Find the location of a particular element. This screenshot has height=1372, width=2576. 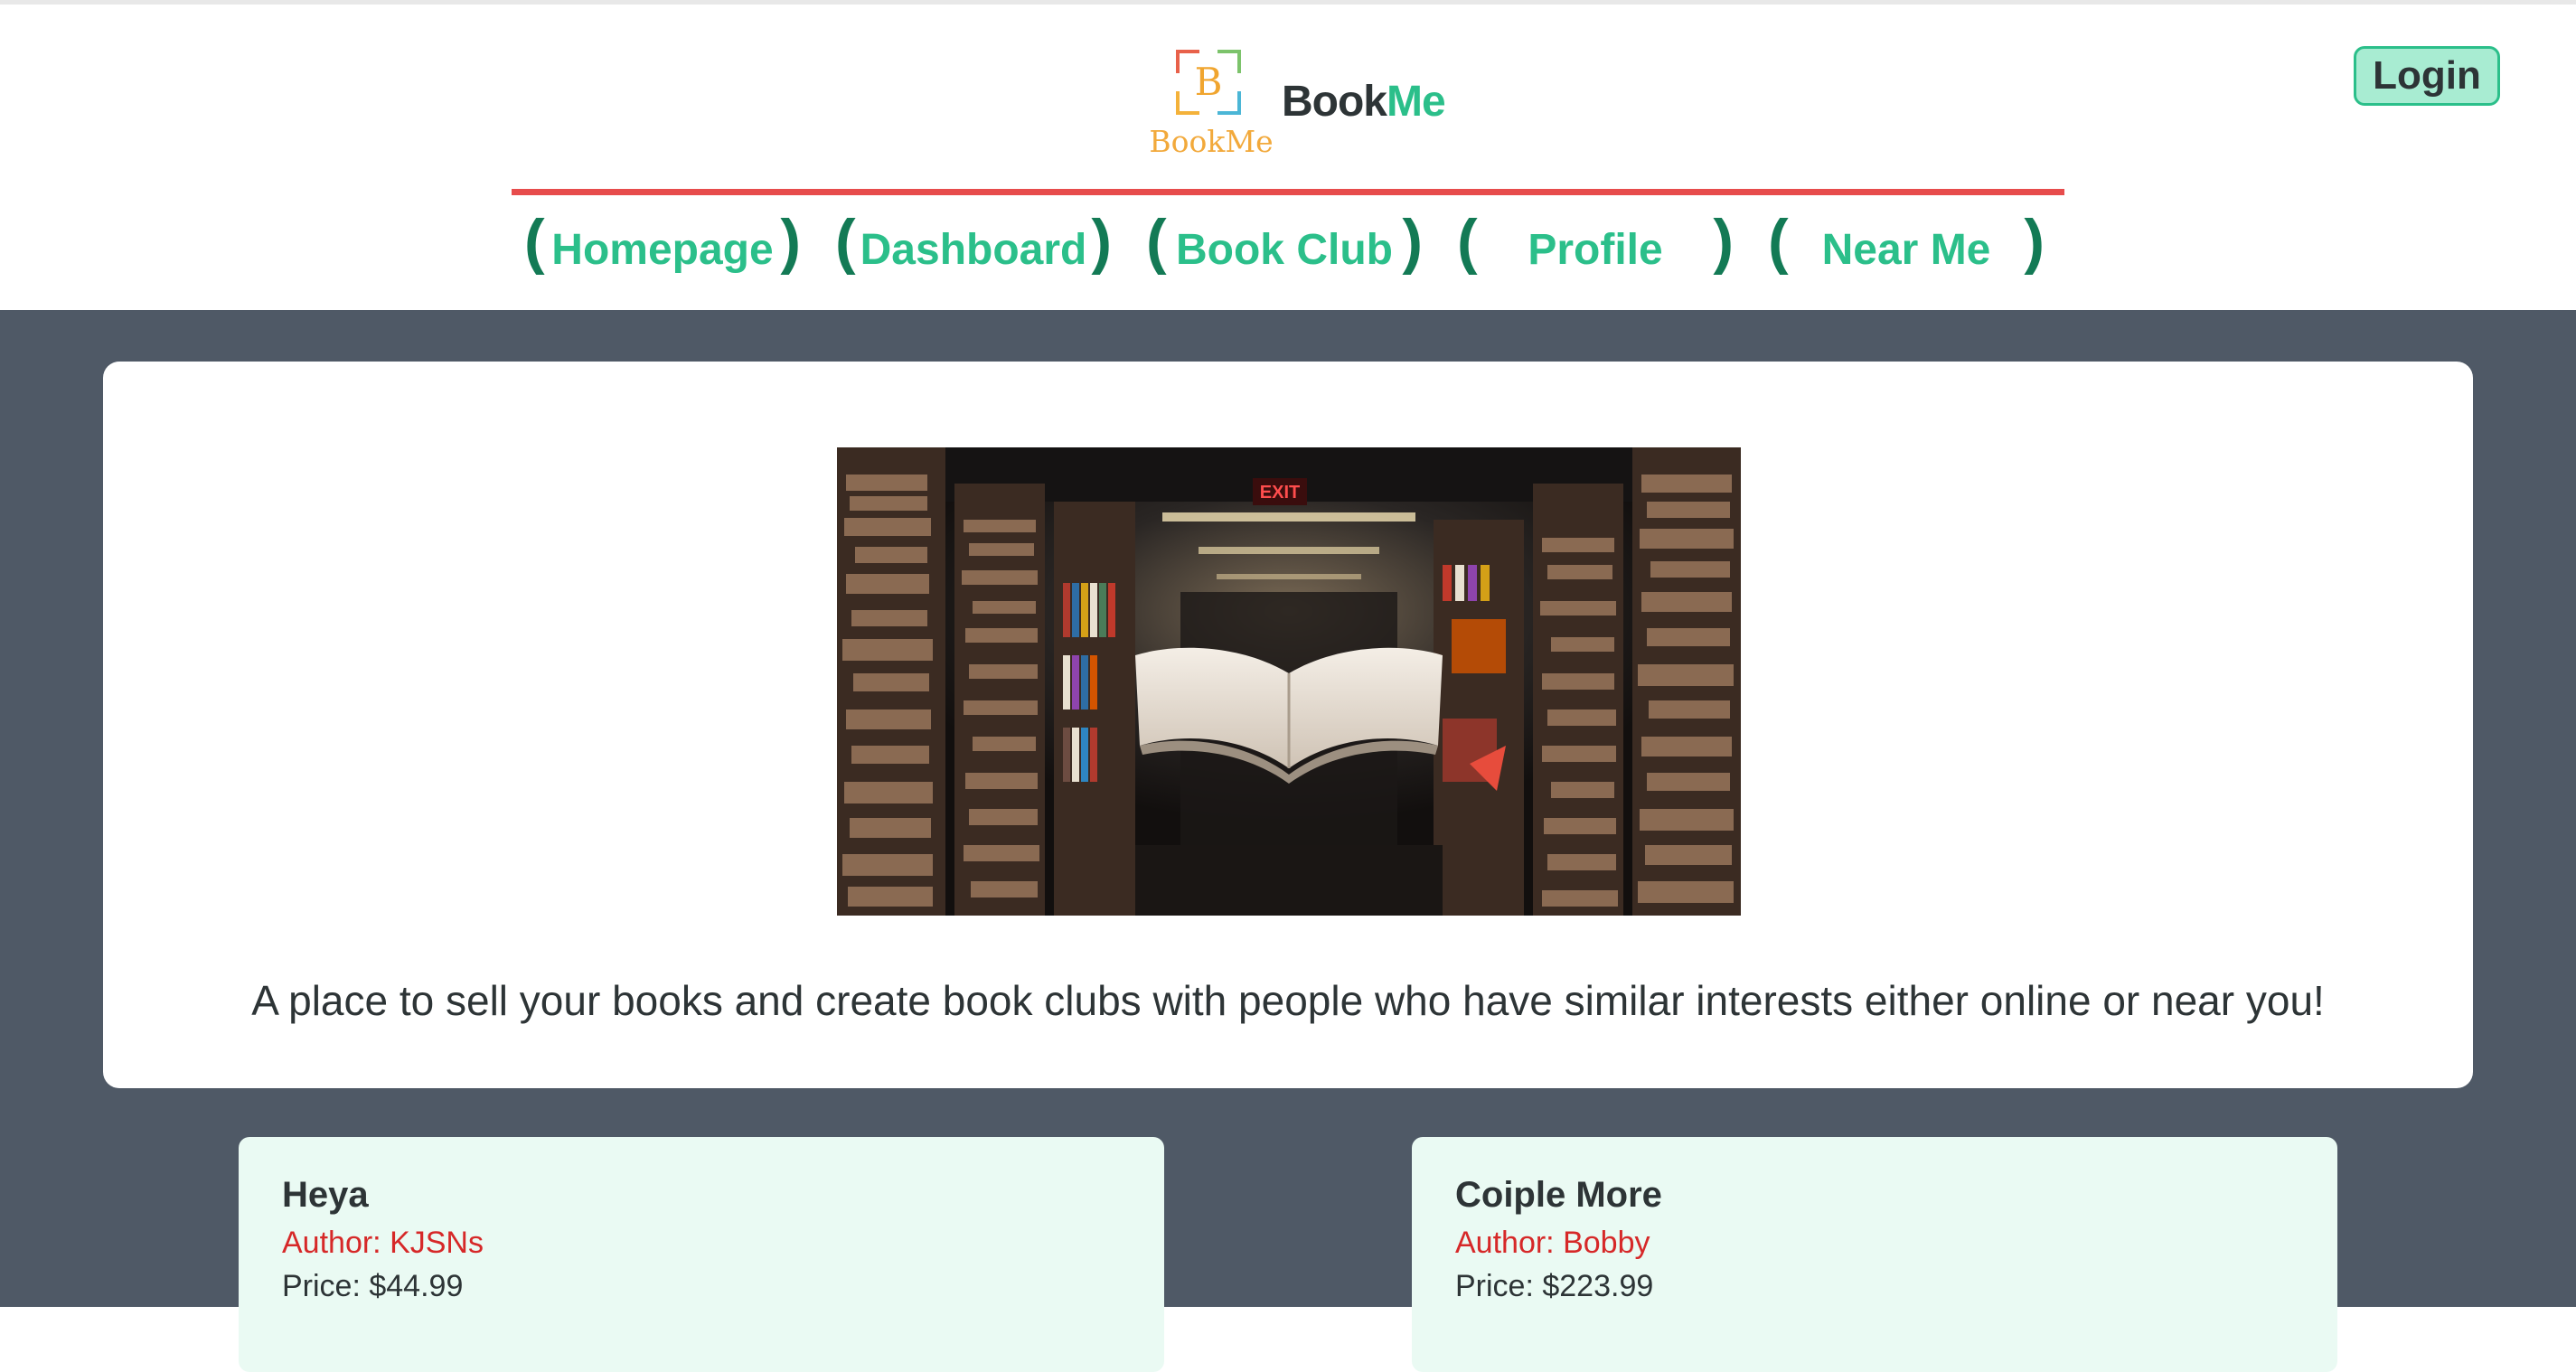

logo: B BookMe is located at coordinates (1211, 109).